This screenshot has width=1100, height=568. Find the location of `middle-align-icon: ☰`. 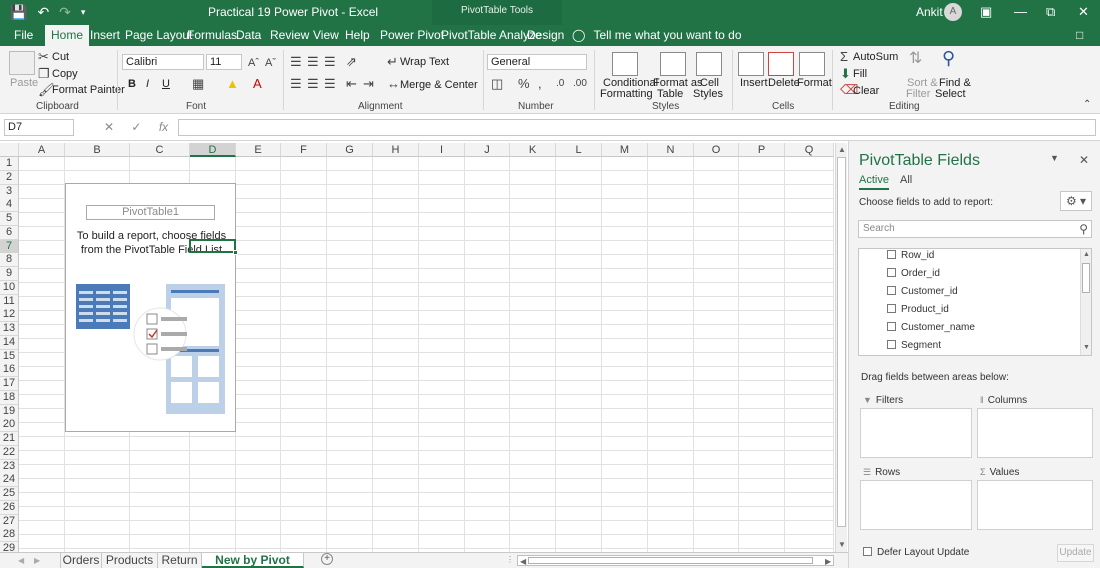

middle-align-icon: ☰ is located at coordinates (313, 62).